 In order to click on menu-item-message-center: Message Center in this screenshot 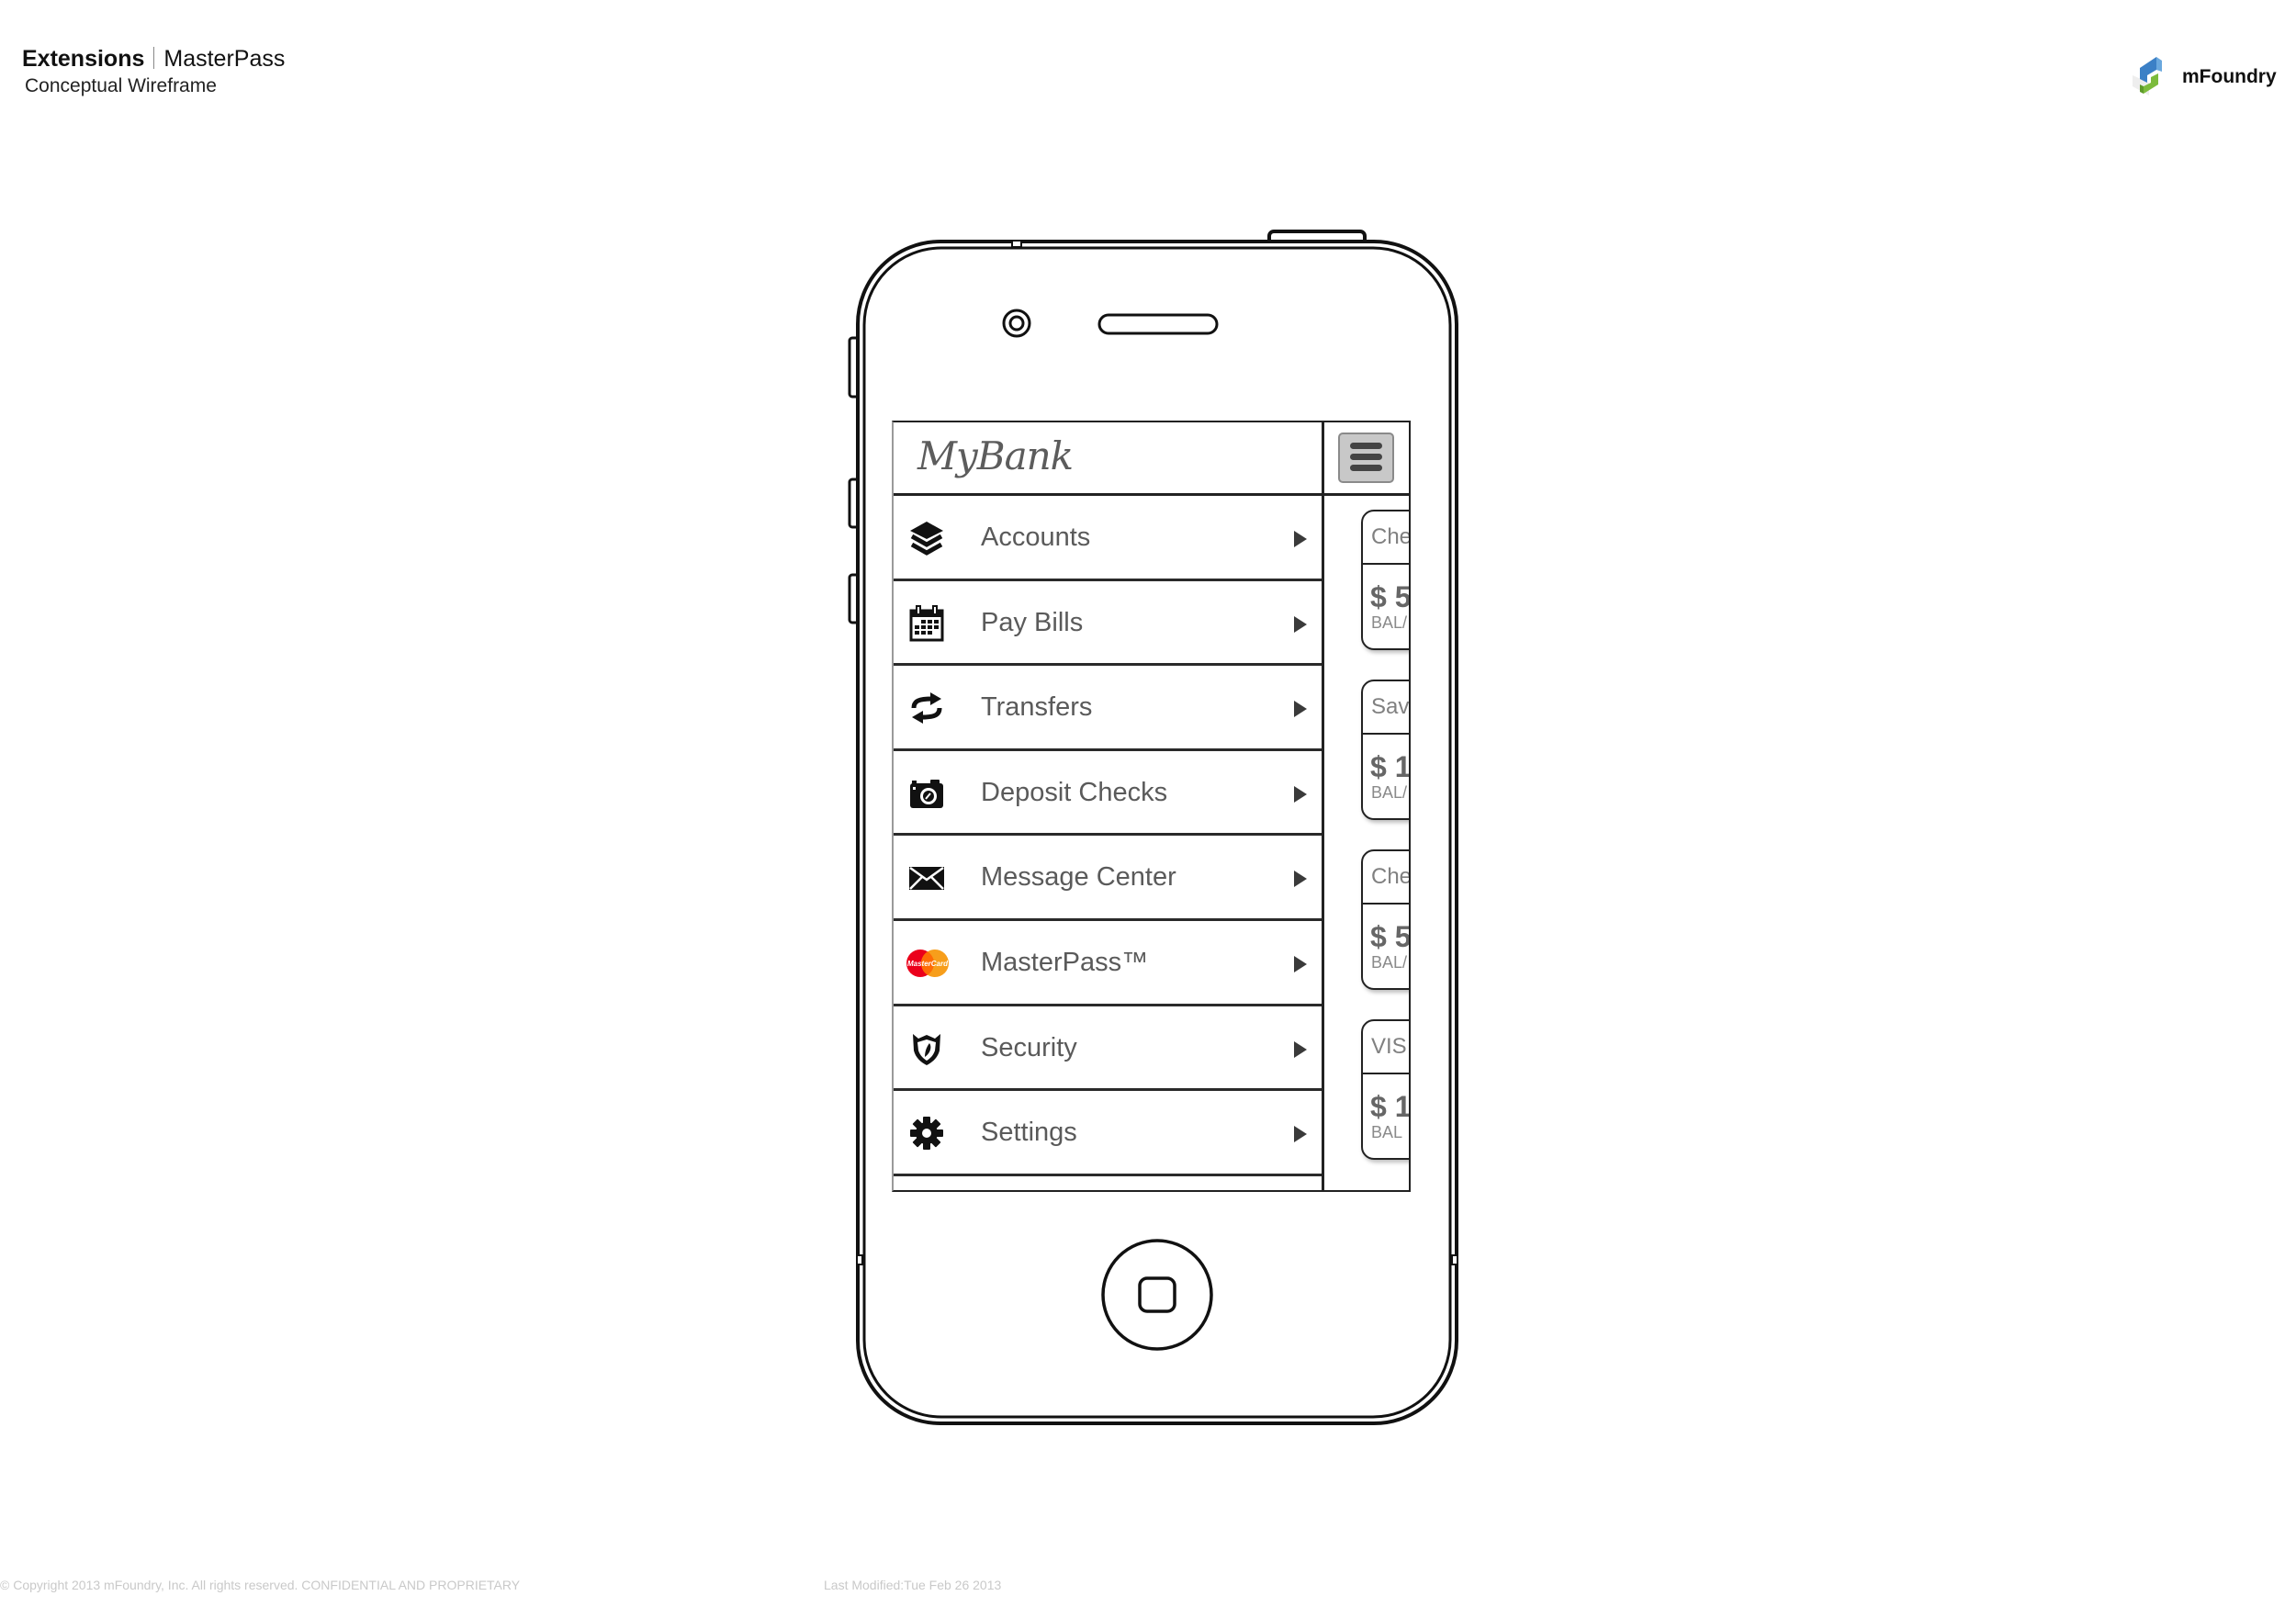, I will do `click(1108, 878)`.